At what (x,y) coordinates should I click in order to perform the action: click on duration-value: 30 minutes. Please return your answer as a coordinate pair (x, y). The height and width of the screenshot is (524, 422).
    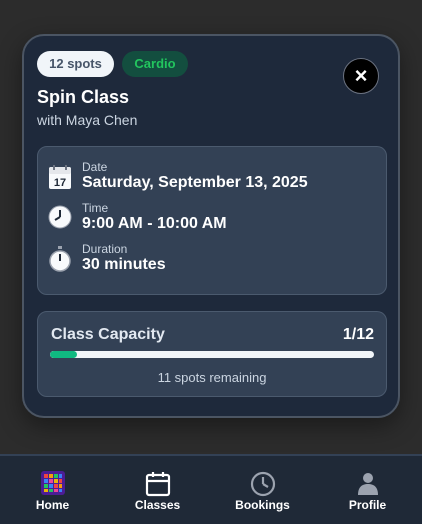
    Looking at the image, I should click on (124, 264).